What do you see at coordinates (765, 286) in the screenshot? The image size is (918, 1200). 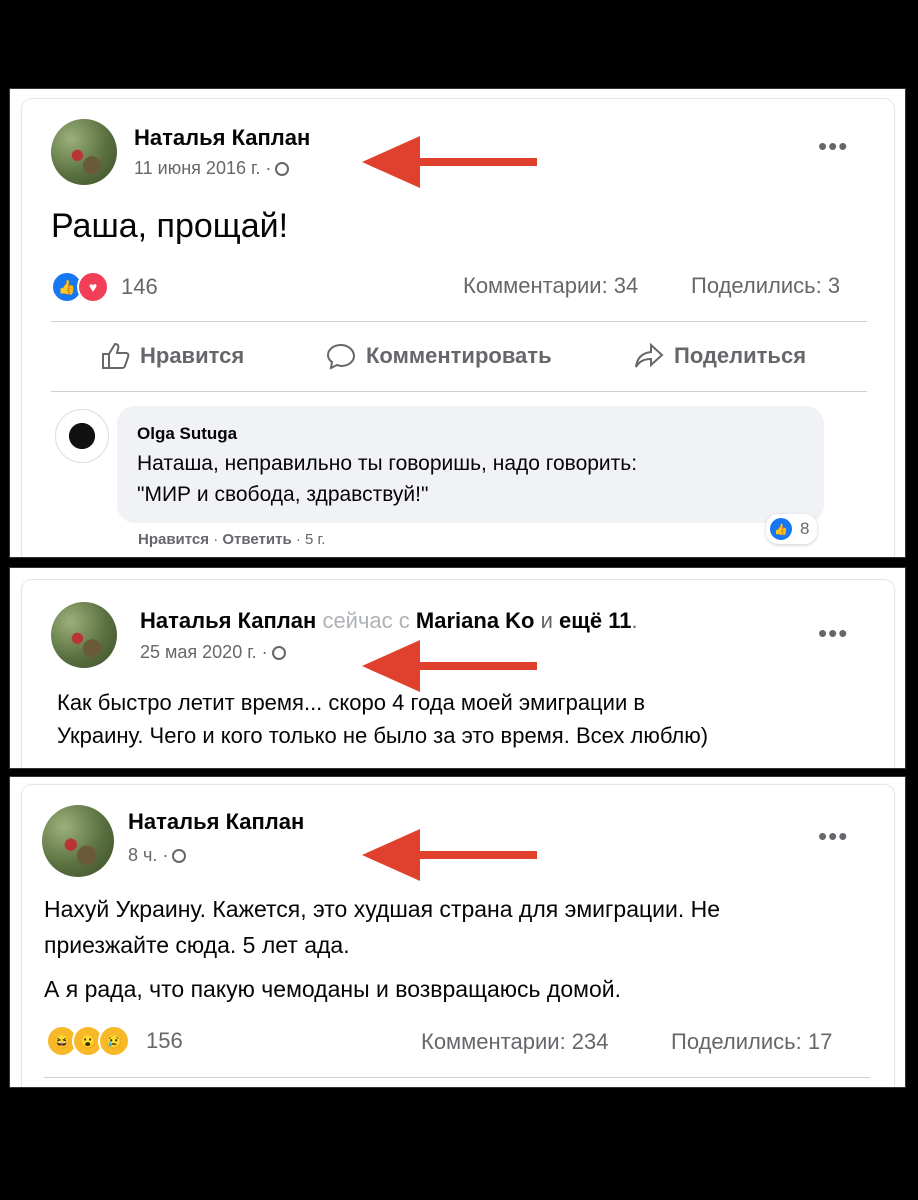 I see `shares-count: Поделились: 3` at bounding box center [765, 286].